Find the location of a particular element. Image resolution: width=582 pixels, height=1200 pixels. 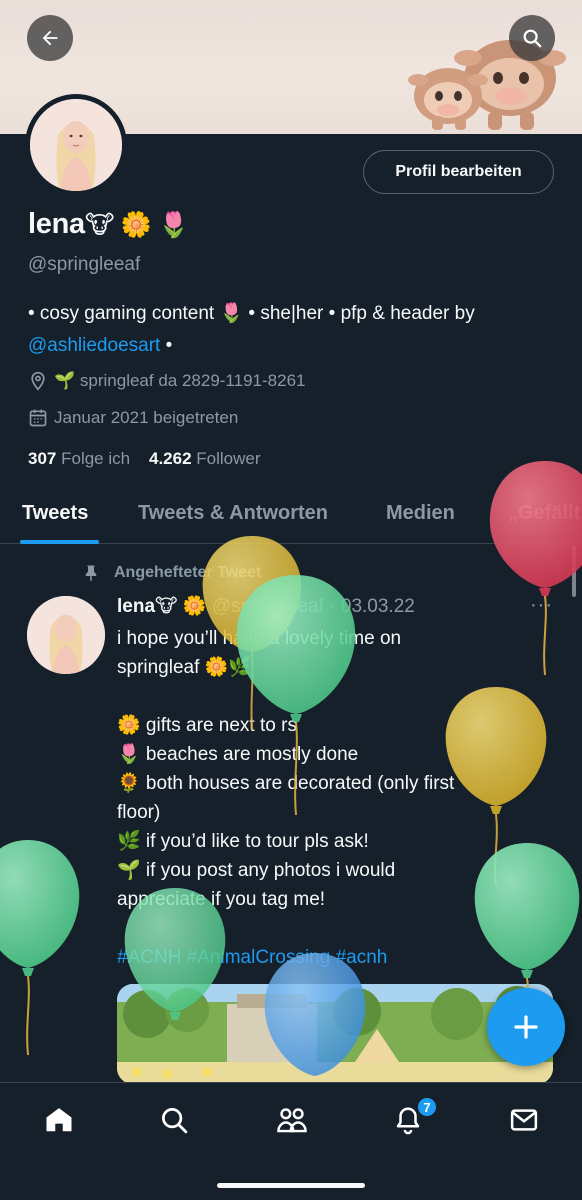

display-name: lena is located at coordinates (56, 224).